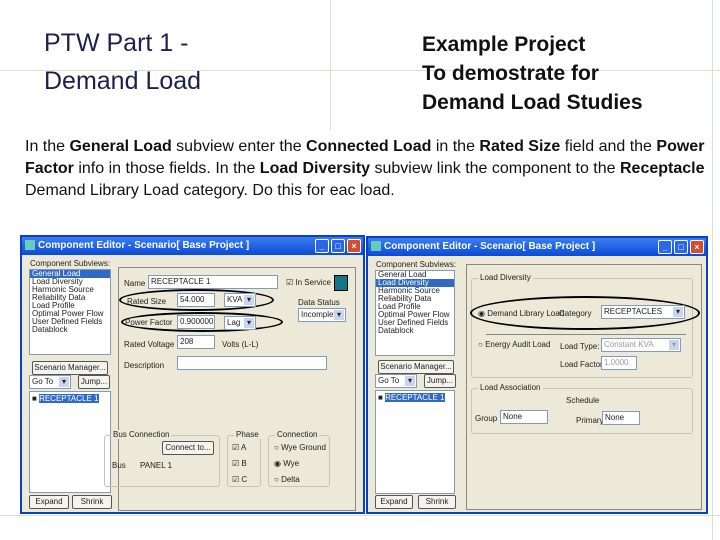 This screenshot has height=540, width=720. What do you see at coordinates (135, 283) in the screenshot?
I see `name-label: Name` at bounding box center [135, 283].